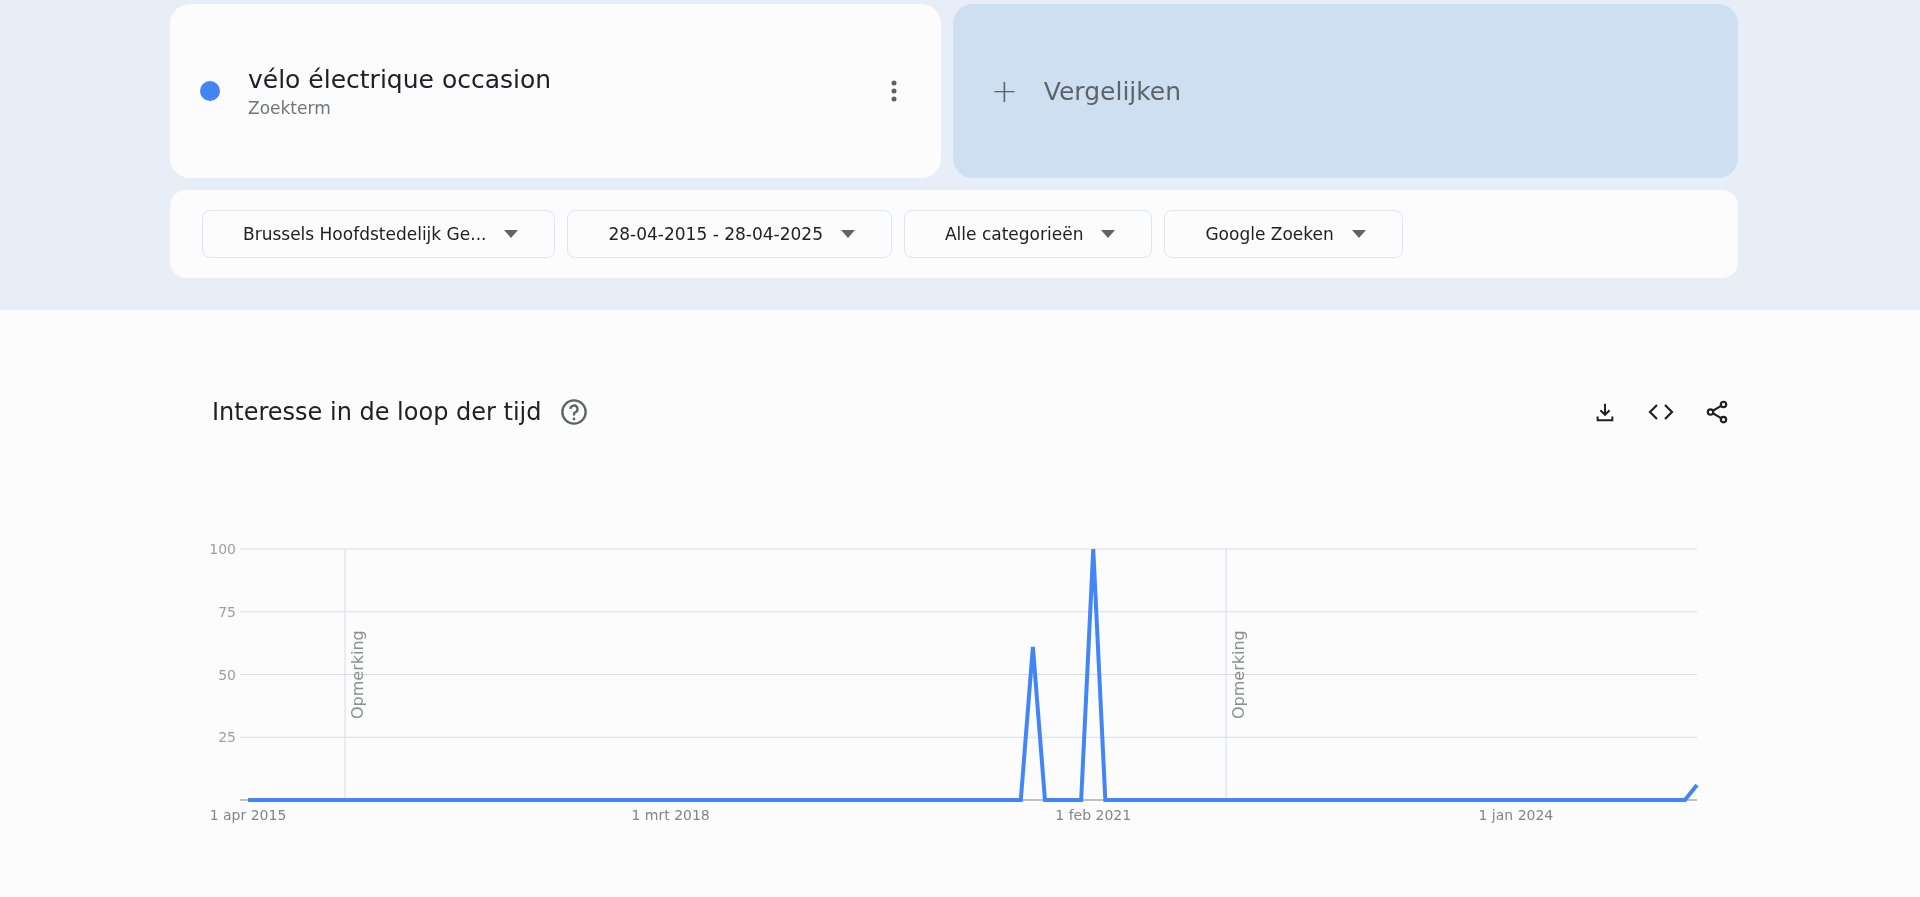 The width and height of the screenshot is (1920, 897). I want to click on filter-dropdown: Alle categorieën, so click(1028, 234).